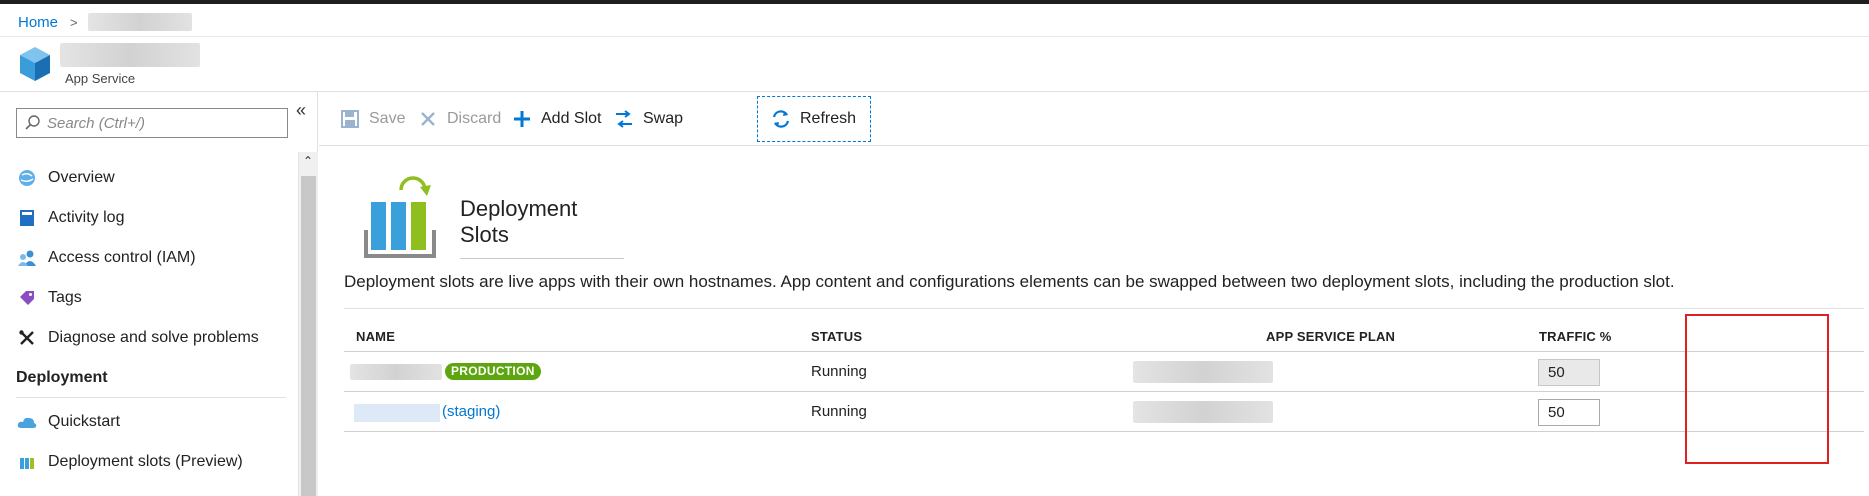  Describe the element at coordinates (387, 118) in the screenshot. I see `save-label: Save` at that location.